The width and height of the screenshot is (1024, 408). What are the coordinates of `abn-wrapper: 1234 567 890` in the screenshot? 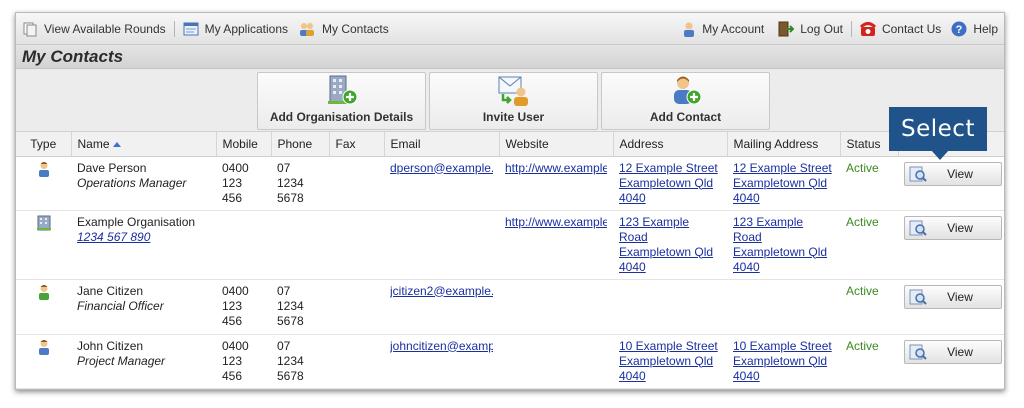 It's located at (143, 237).